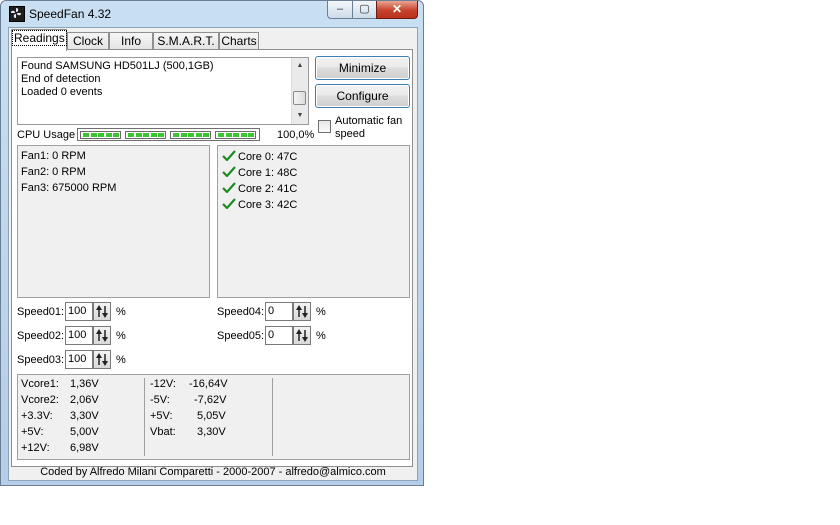 The width and height of the screenshot is (840, 525). I want to click on temperature-reading: Core 0: 47C, so click(268, 157).